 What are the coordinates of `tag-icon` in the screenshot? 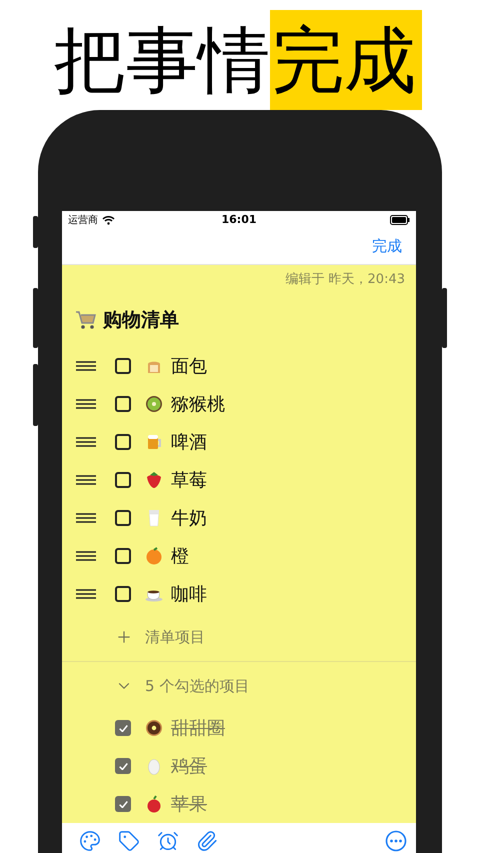 It's located at (129, 841).